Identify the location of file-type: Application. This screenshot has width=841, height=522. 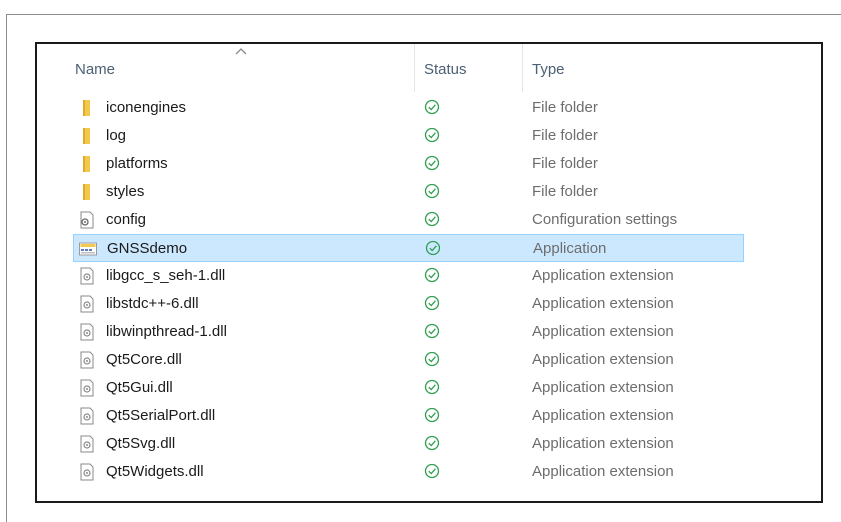
(570, 248).